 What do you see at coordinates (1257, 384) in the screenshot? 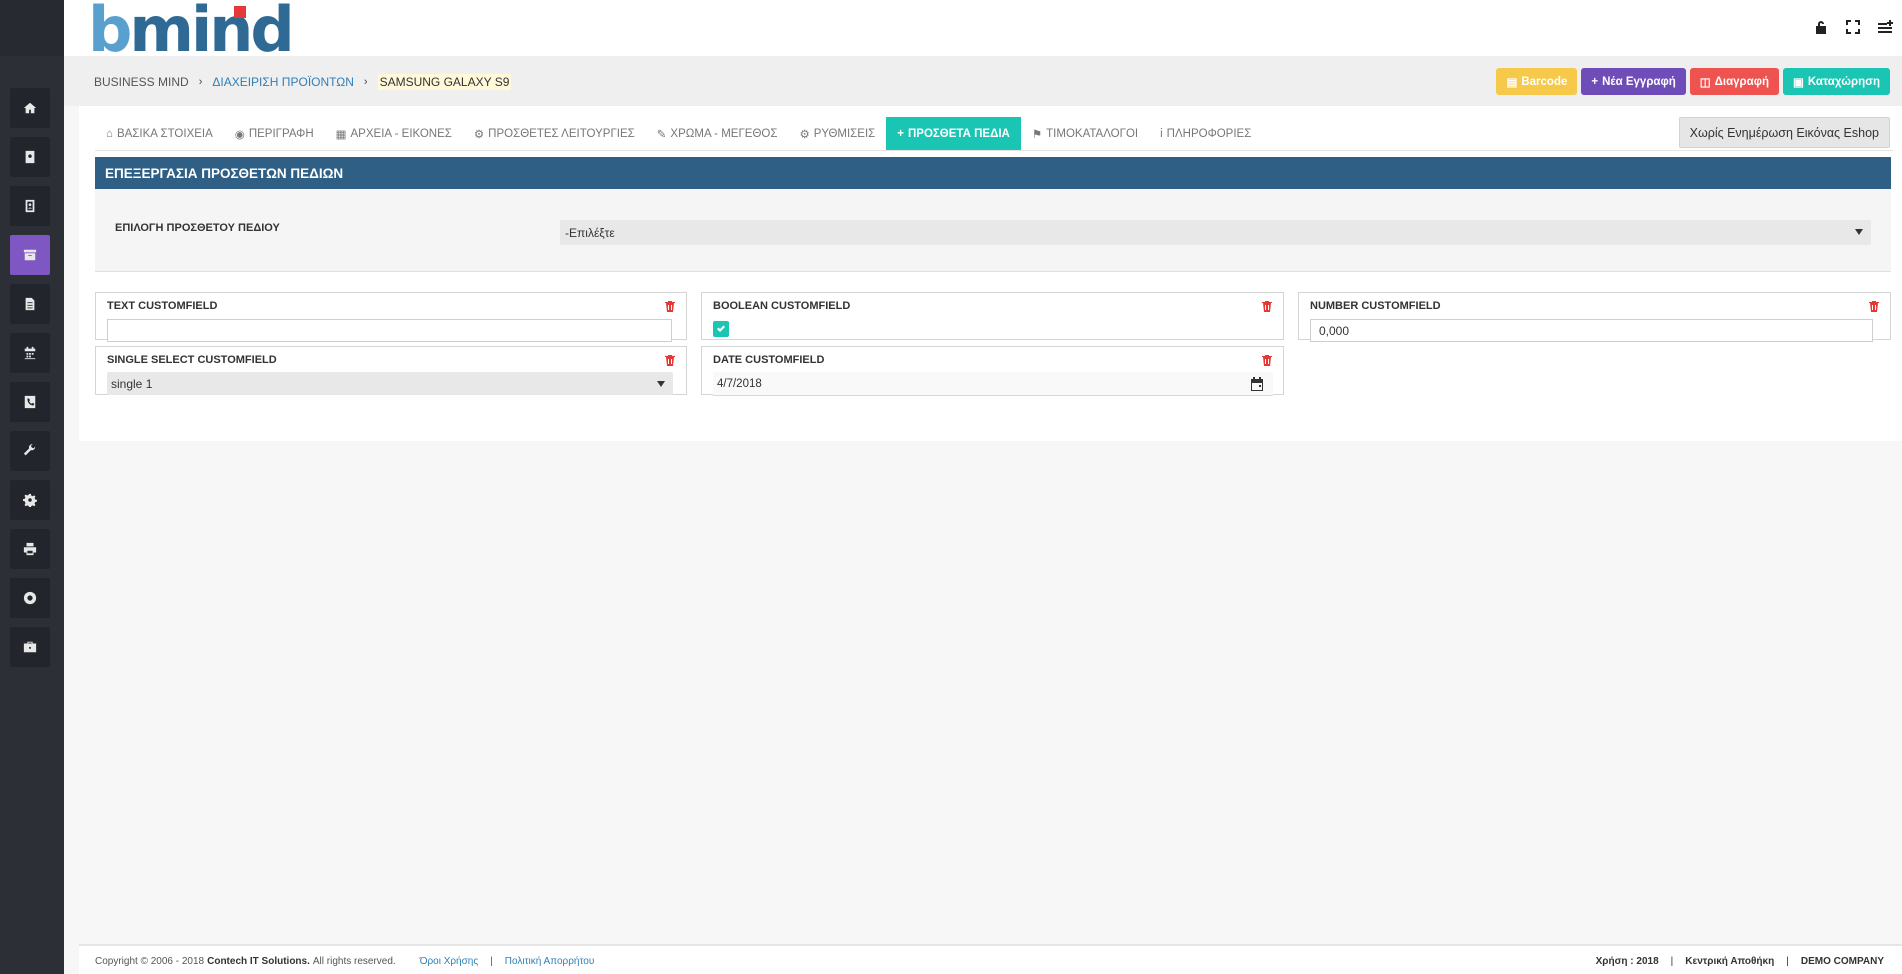
I see `calendar-icon` at bounding box center [1257, 384].